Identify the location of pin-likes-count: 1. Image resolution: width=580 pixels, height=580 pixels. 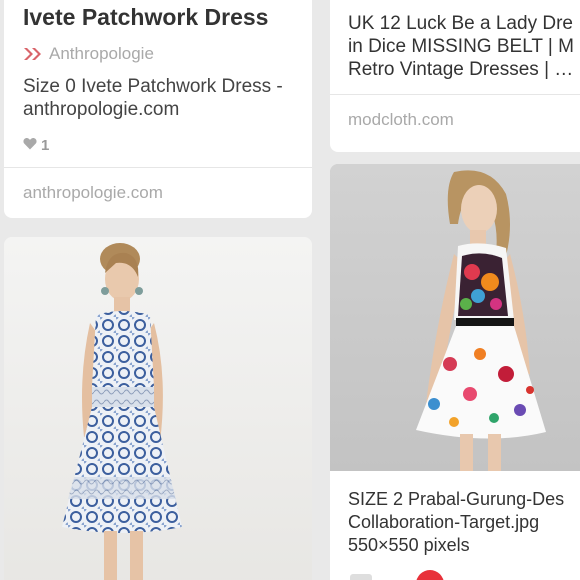
(45, 145).